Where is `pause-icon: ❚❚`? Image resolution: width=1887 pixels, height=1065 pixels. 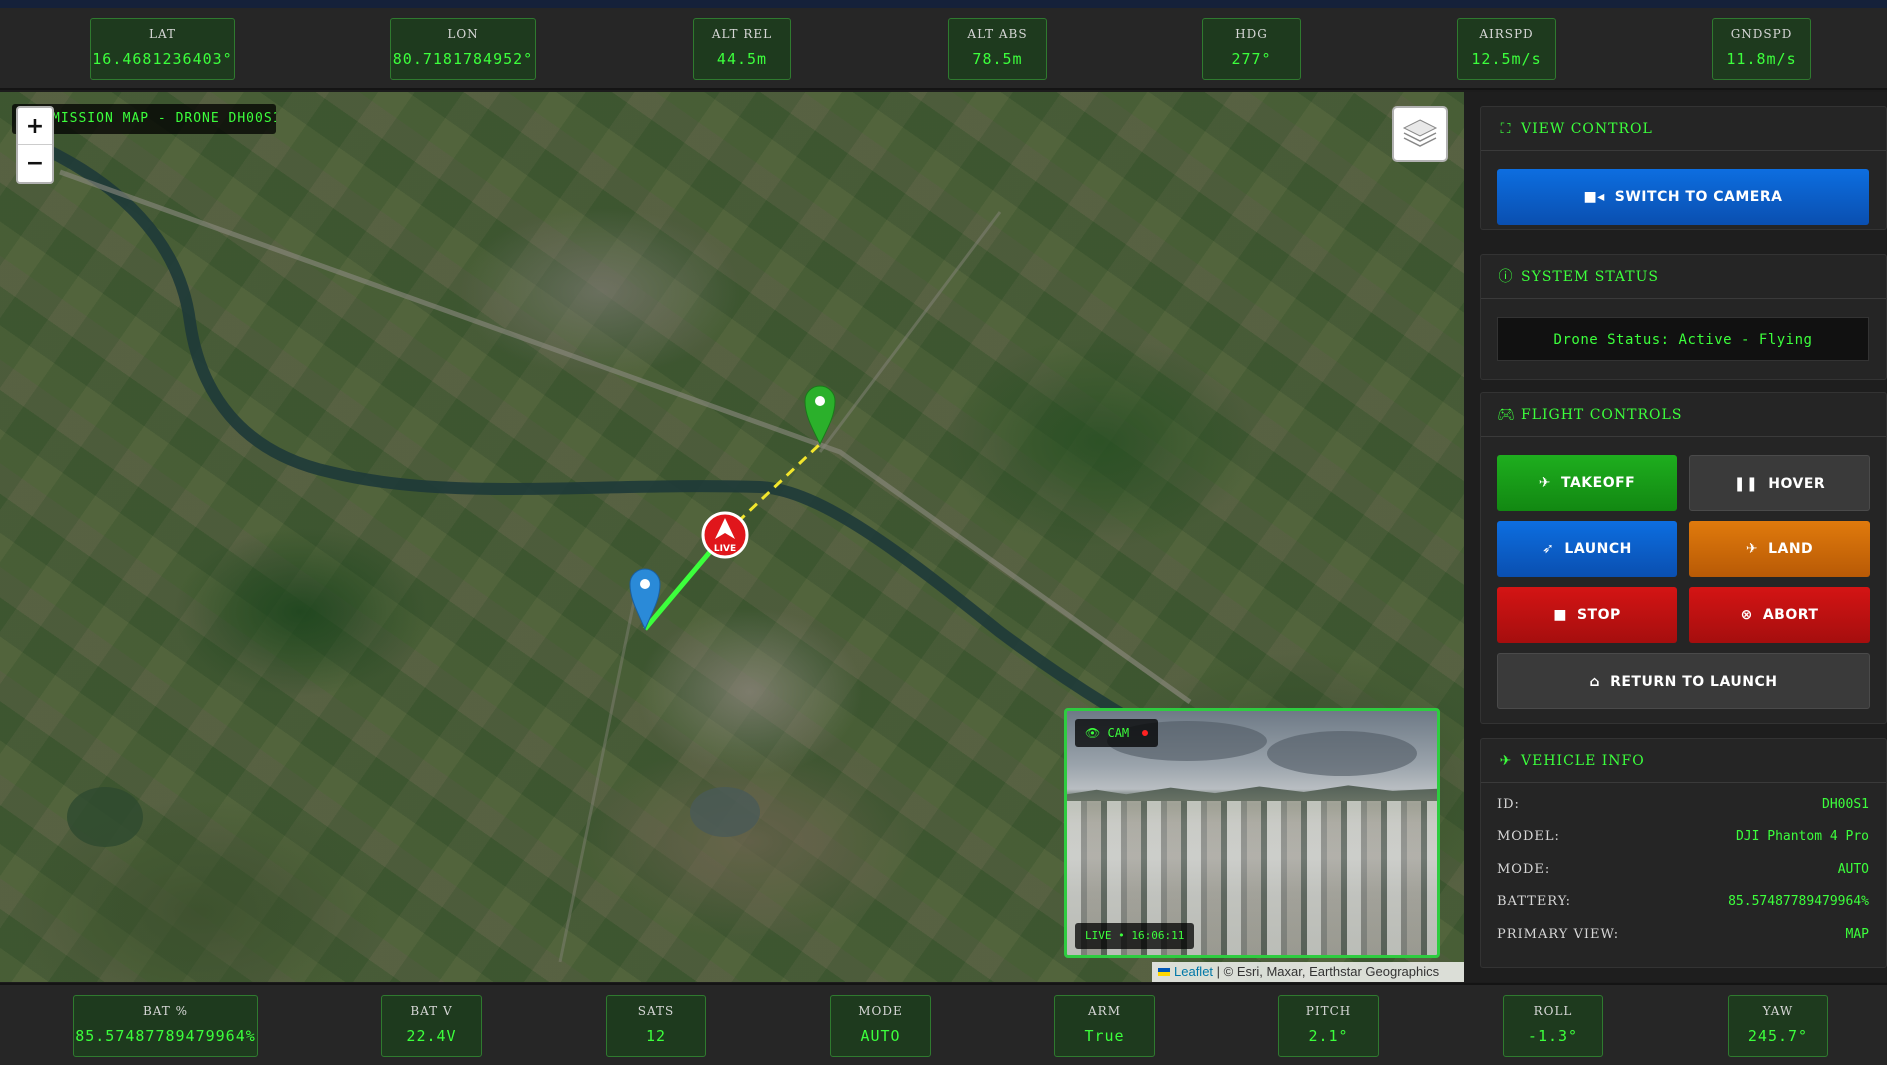 pause-icon: ❚❚ is located at coordinates (1746, 484).